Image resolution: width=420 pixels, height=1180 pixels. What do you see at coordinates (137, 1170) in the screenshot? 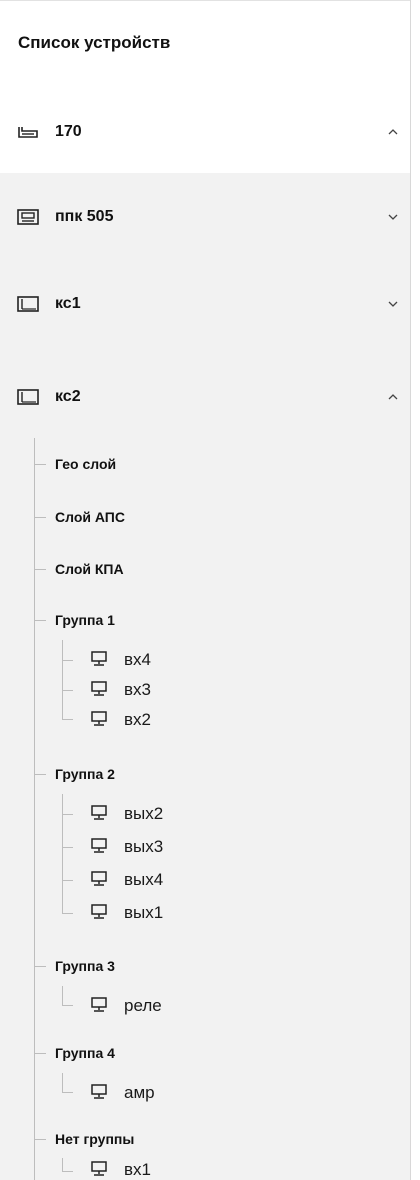
I see `io-item: вх1` at bounding box center [137, 1170].